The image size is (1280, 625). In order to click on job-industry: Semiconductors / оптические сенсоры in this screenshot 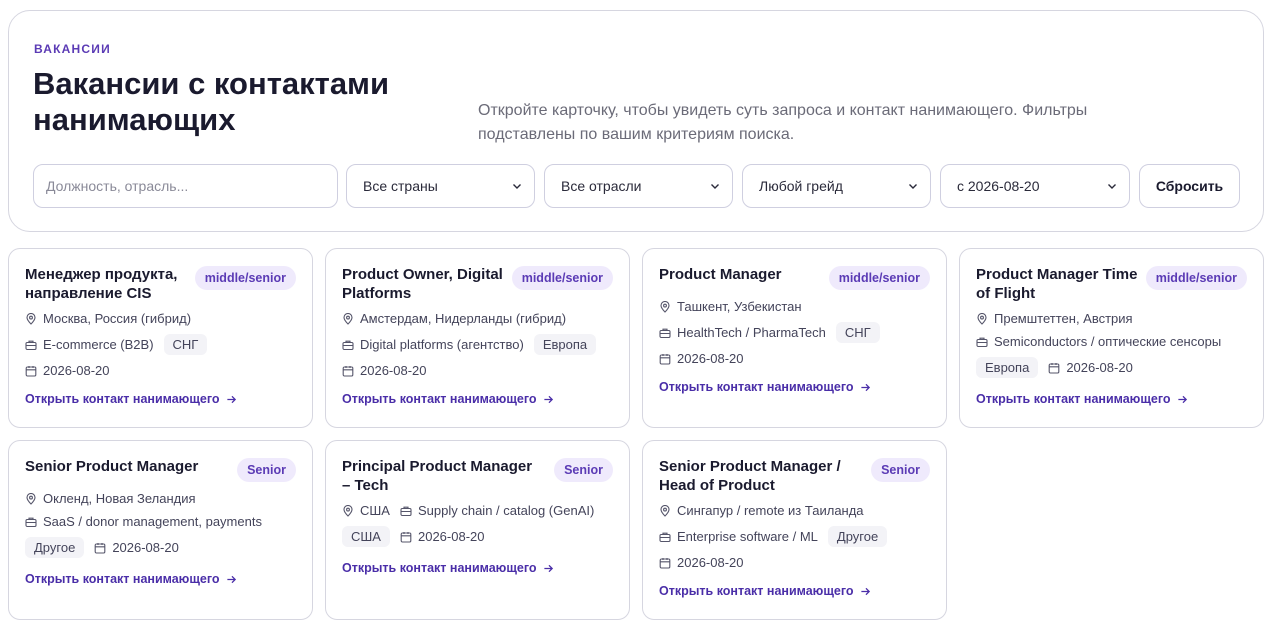, I will do `click(1108, 341)`.